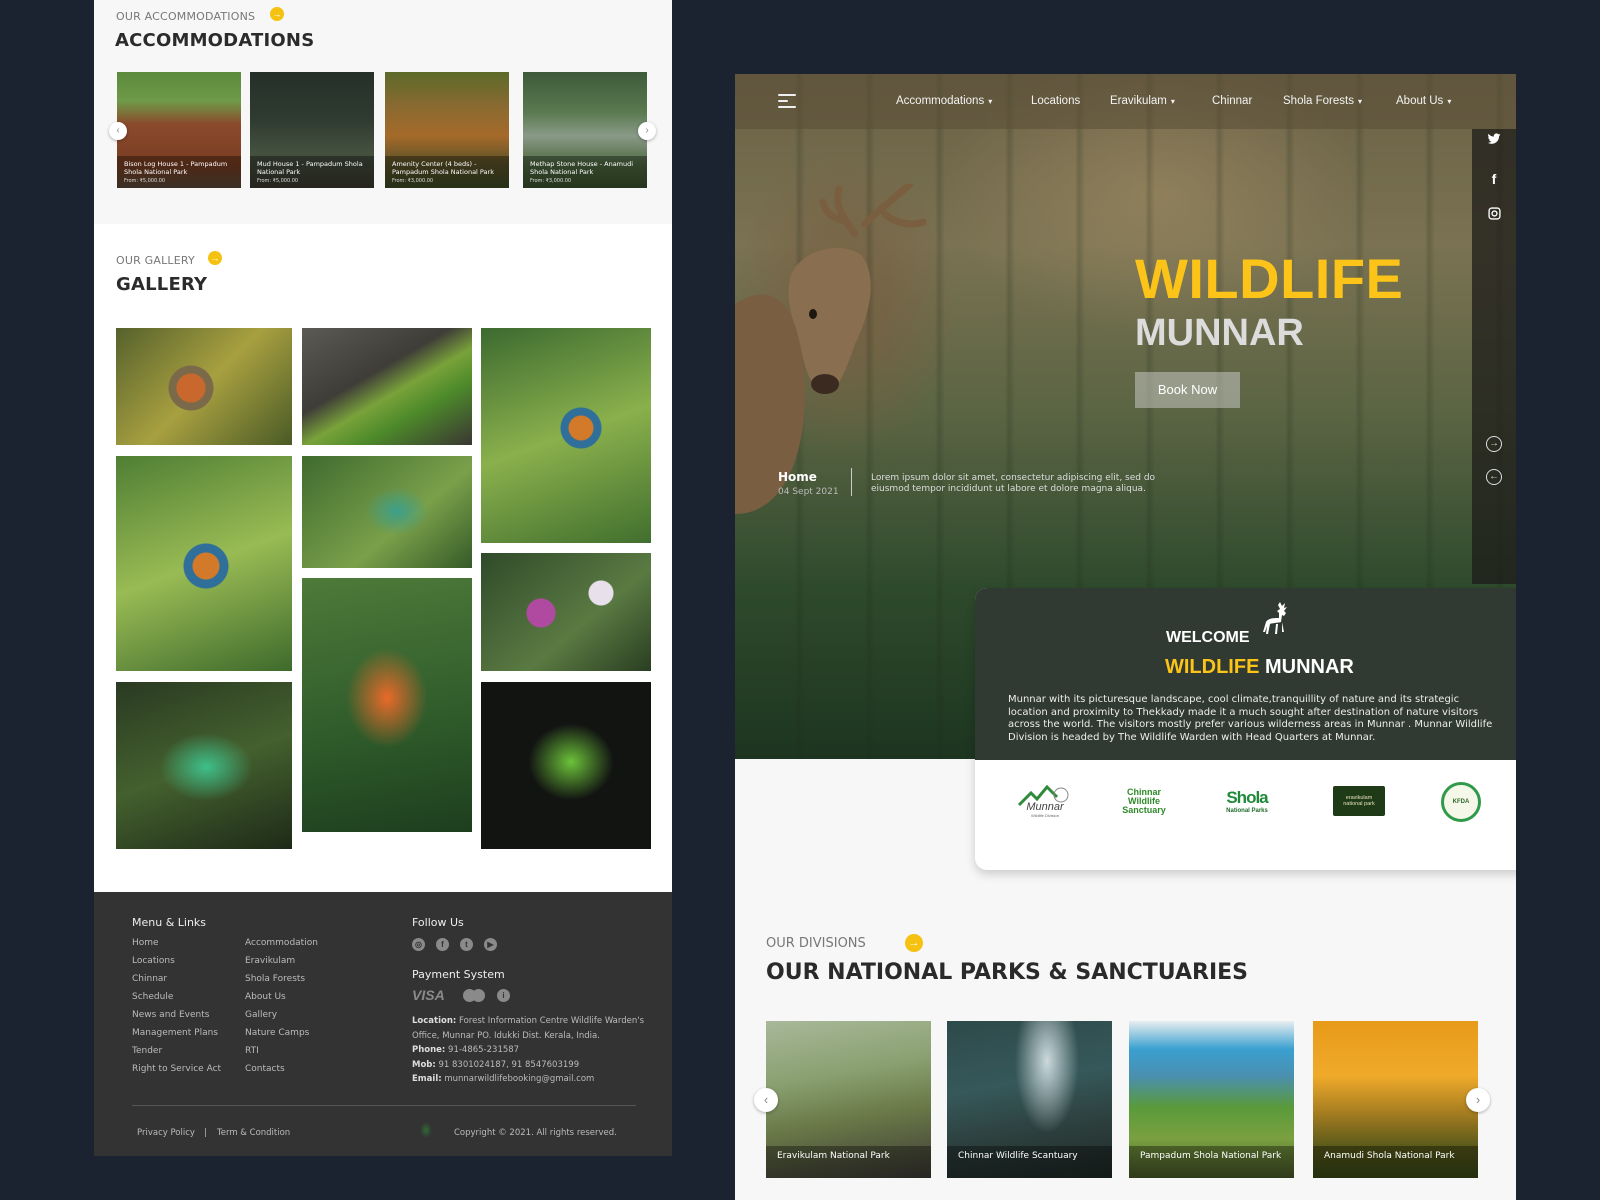 This screenshot has height=1200, width=1600. Describe the element at coordinates (265, 997) in the screenshot. I see `footer-link-about-us: About Us` at that location.